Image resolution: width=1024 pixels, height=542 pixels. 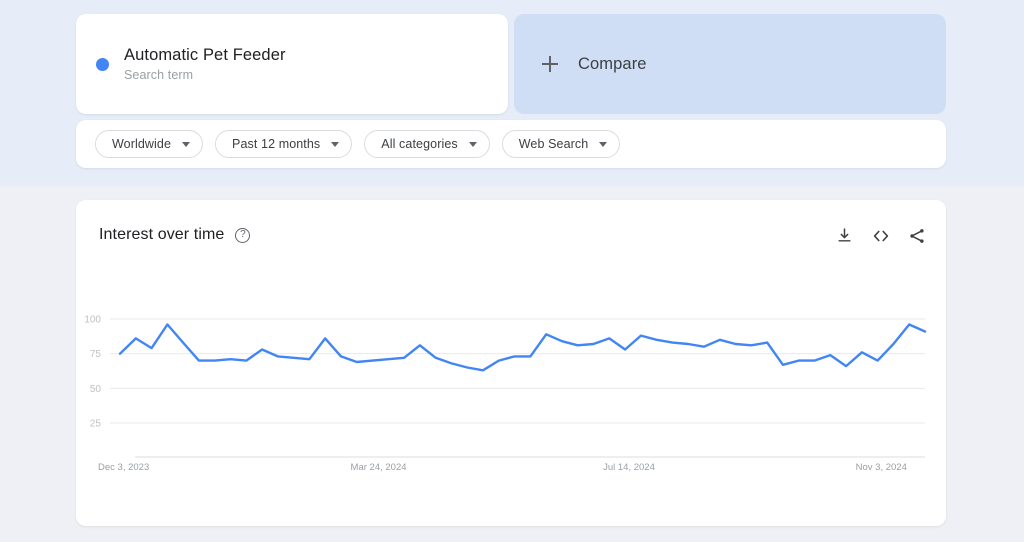 What do you see at coordinates (96, 354) in the screenshot?
I see `y-axis-tick-label: 75` at bounding box center [96, 354].